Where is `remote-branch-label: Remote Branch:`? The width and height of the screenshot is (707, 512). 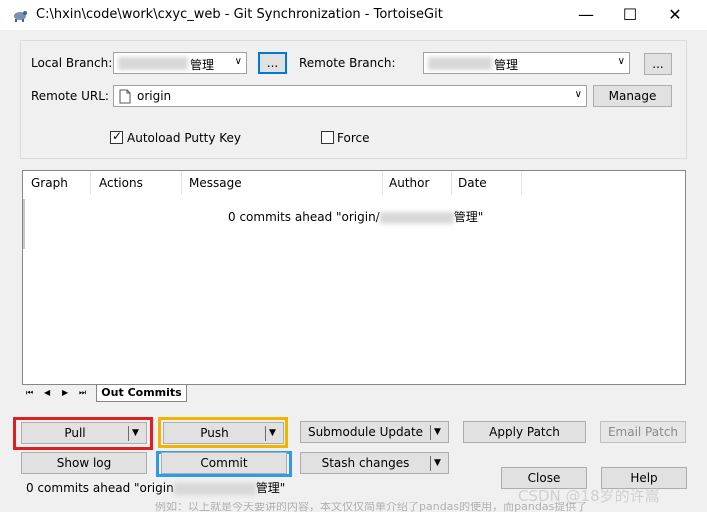 remote-branch-label: Remote Branch: is located at coordinates (347, 63).